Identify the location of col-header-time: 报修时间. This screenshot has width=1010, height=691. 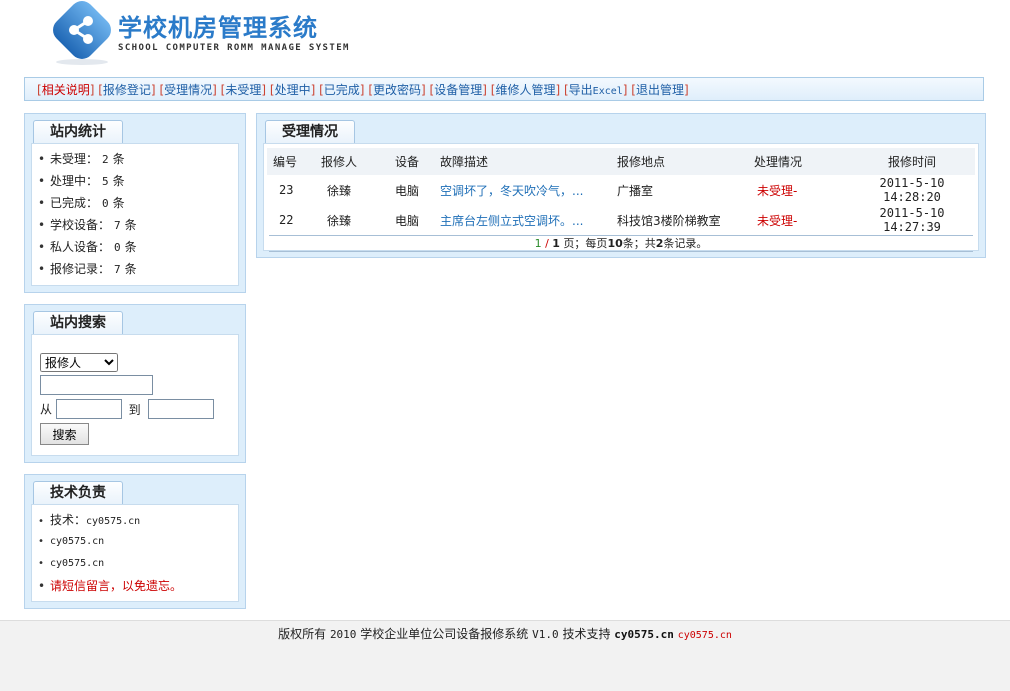
(912, 161).